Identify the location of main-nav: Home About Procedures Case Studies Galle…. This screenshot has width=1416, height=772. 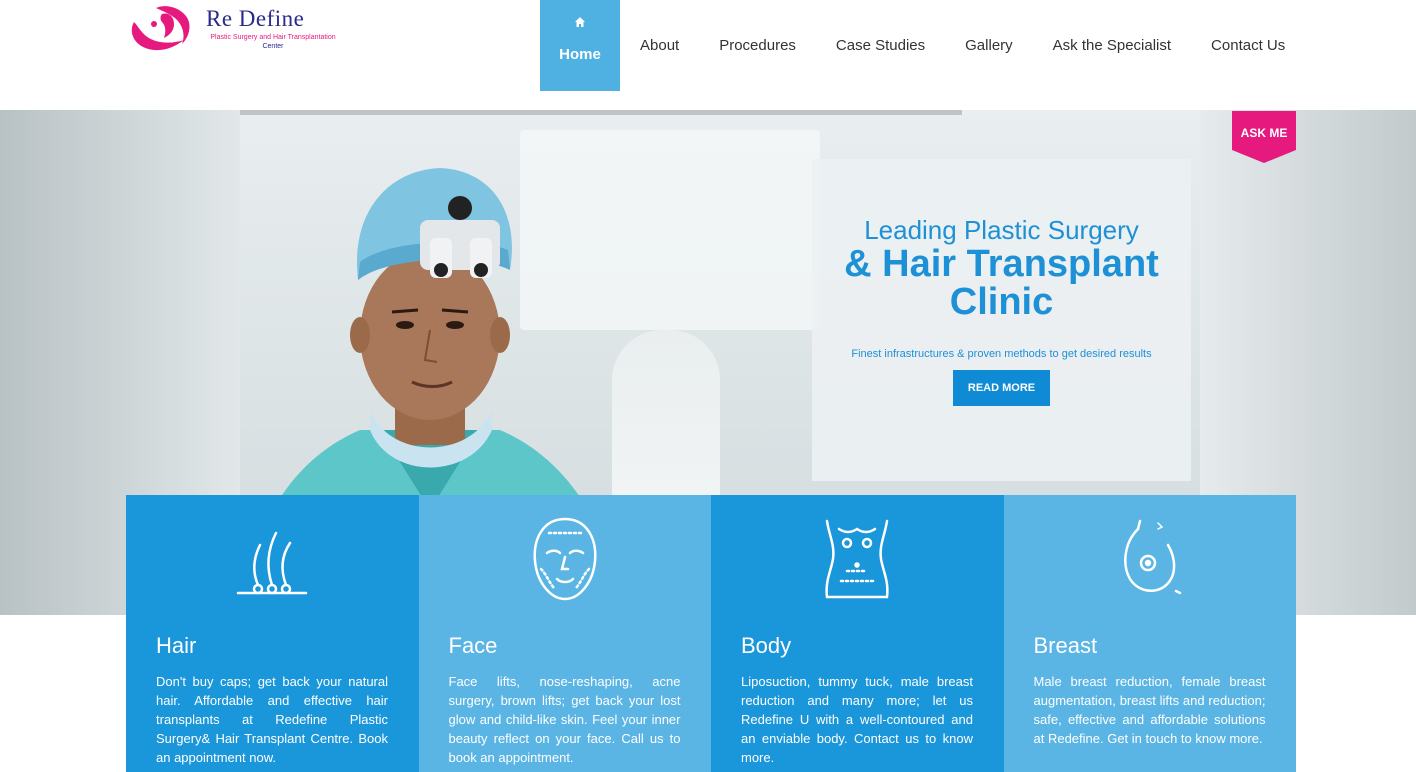
(922, 45).